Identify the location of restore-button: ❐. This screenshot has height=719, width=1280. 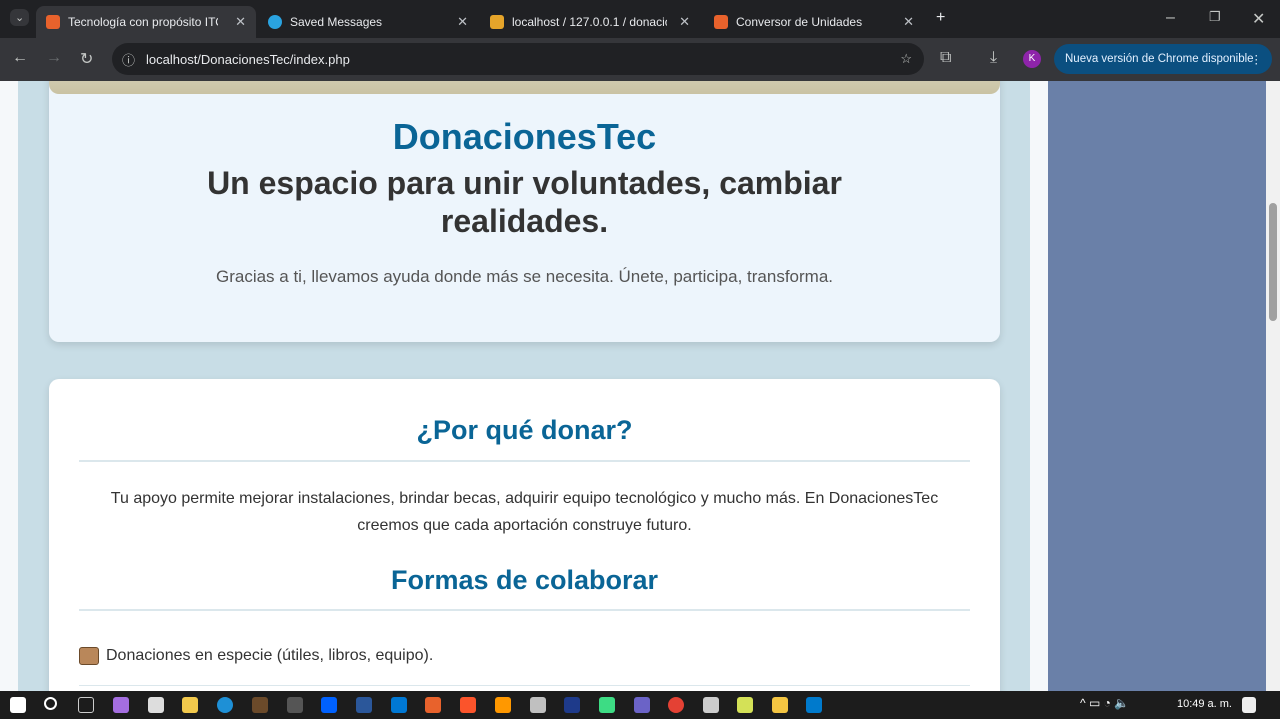
(1215, 17).